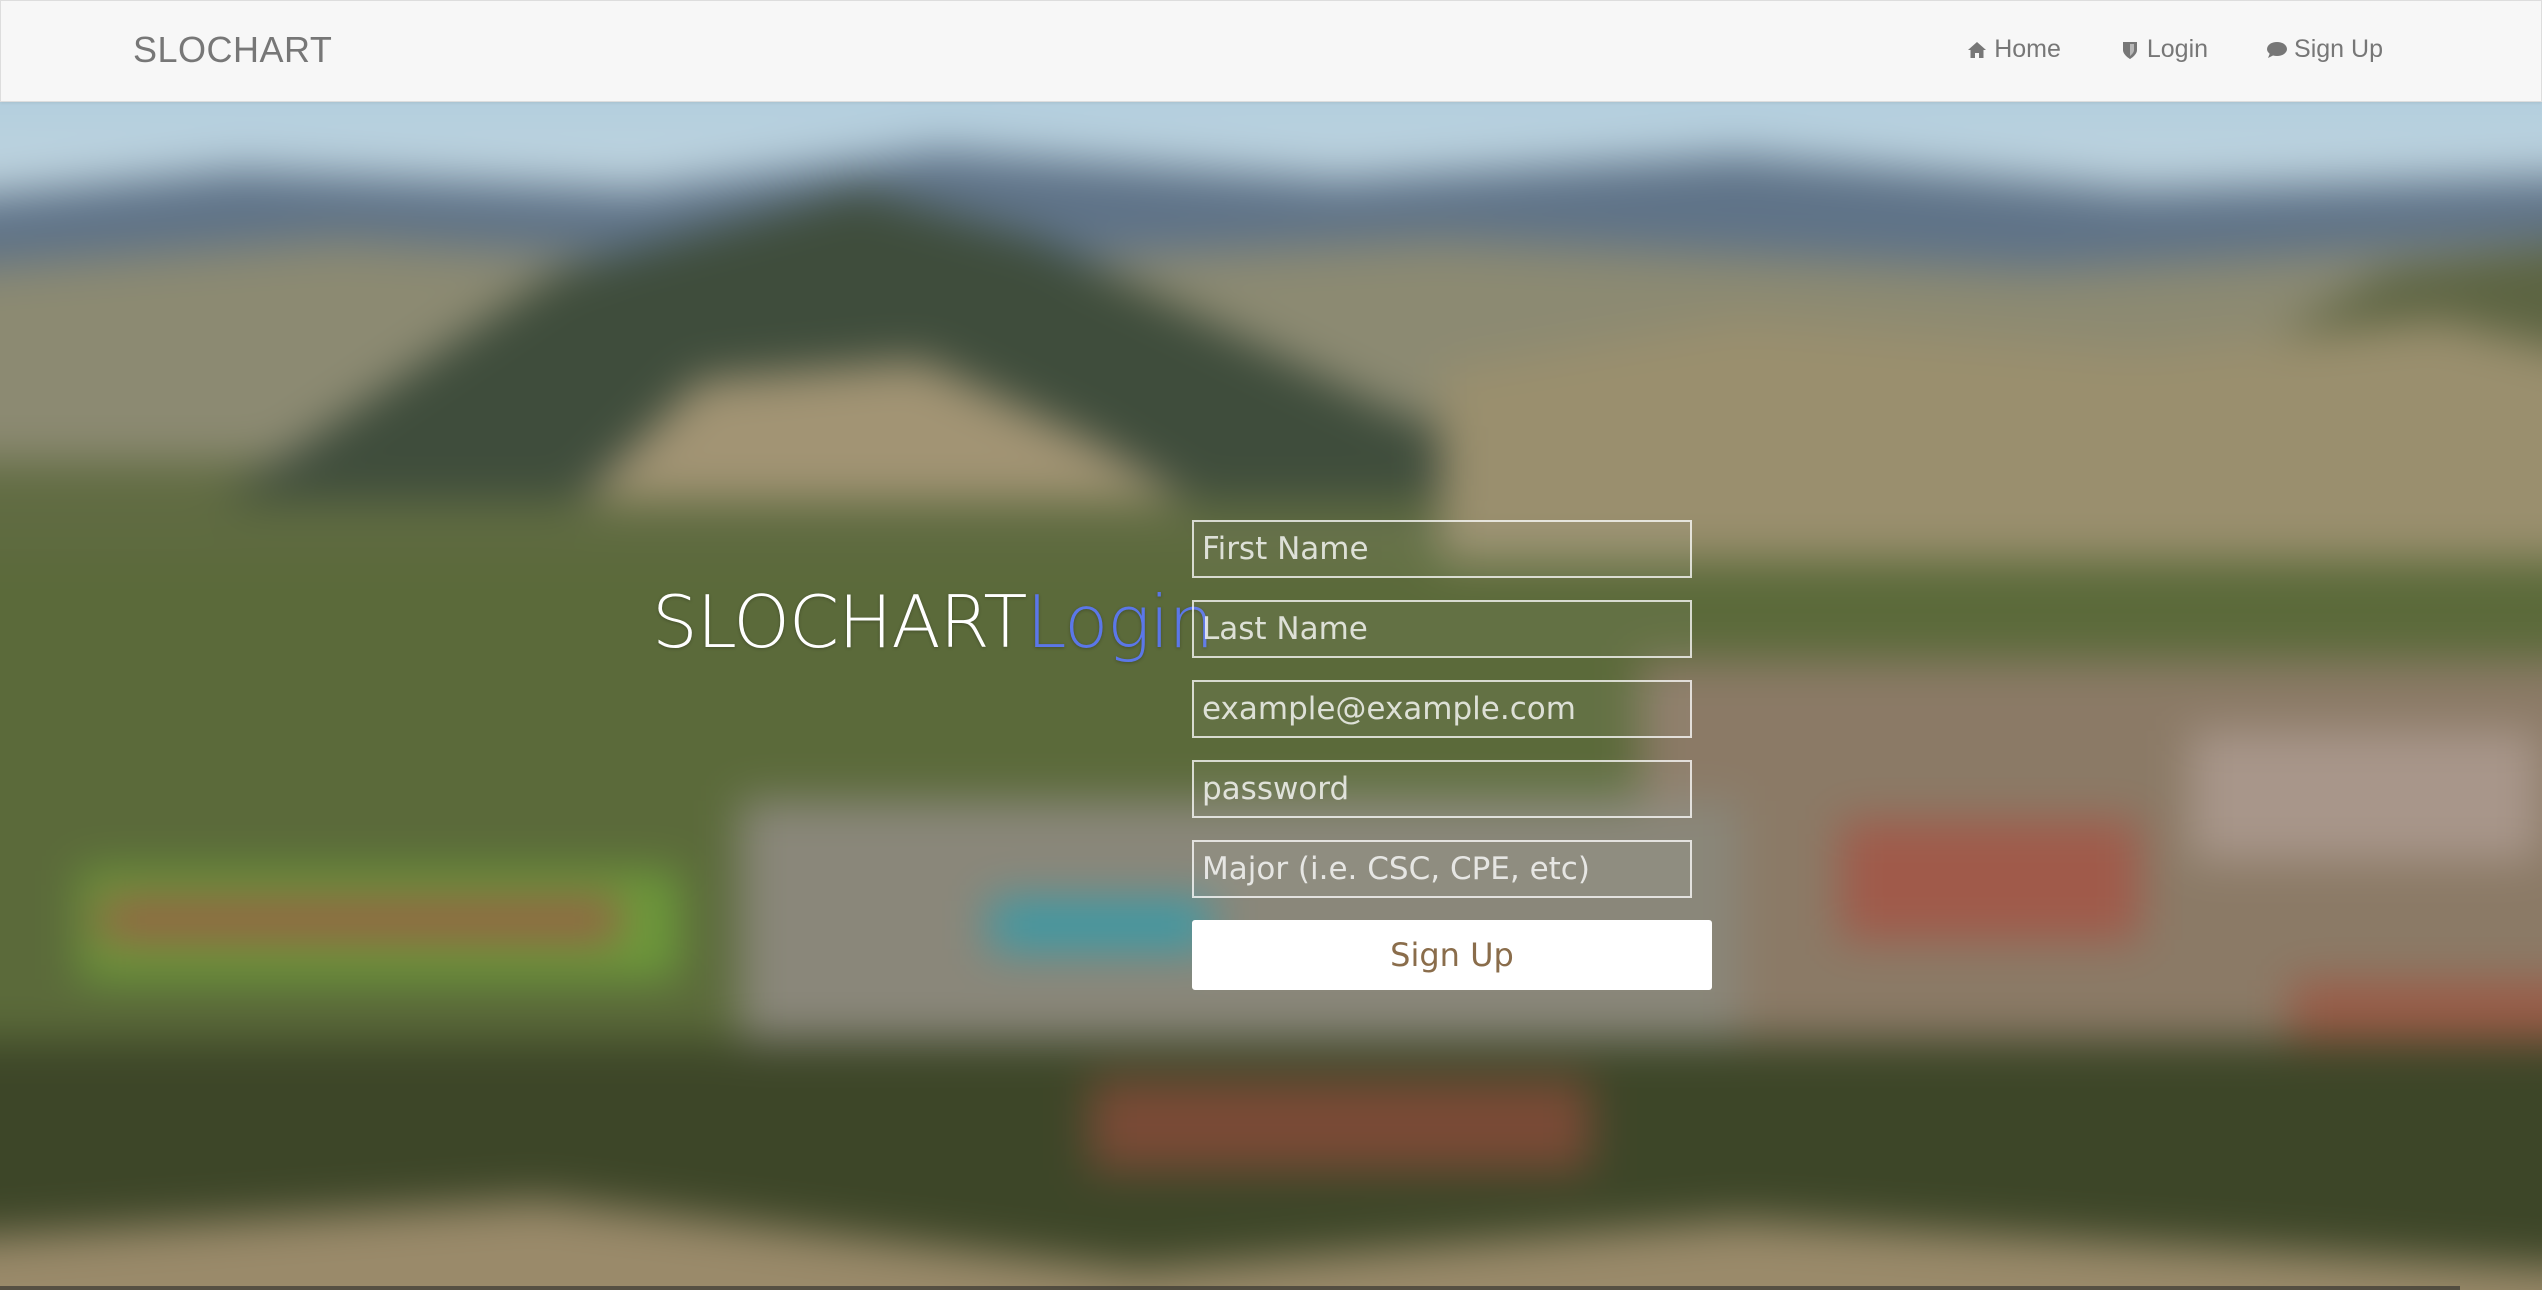 The height and width of the screenshot is (1290, 2542). What do you see at coordinates (2177, 49) in the screenshot?
I see `nav-link-login-label: Login` at bounding box center [2177, 49].